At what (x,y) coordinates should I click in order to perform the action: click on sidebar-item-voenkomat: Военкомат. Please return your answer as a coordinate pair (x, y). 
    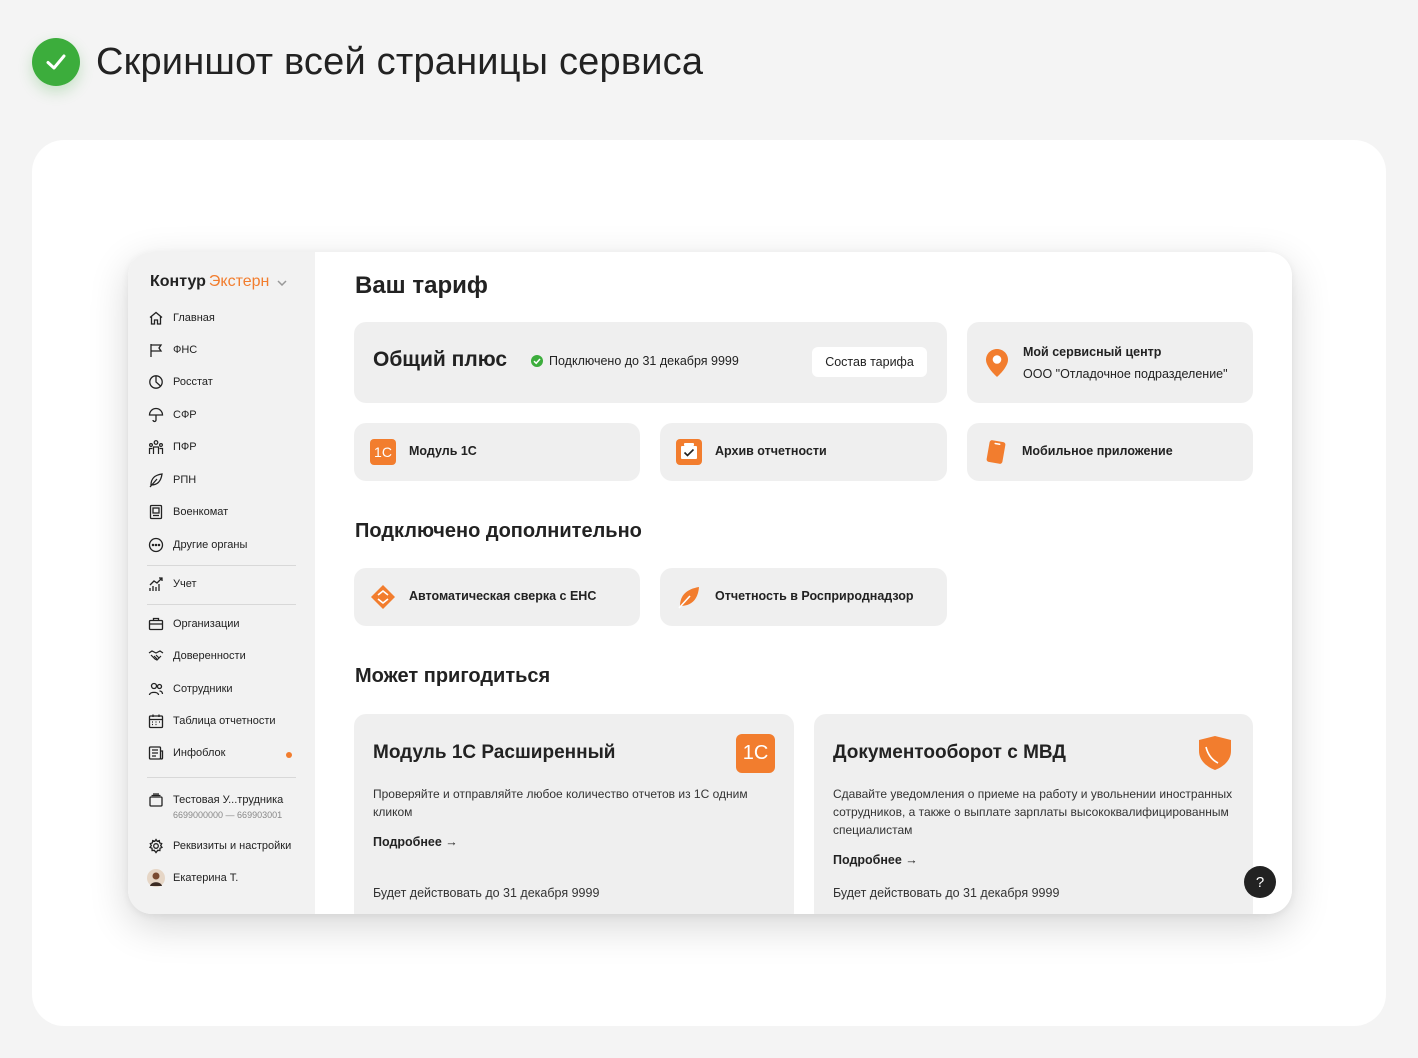
    Looking at the image, I should click on (187, 512).